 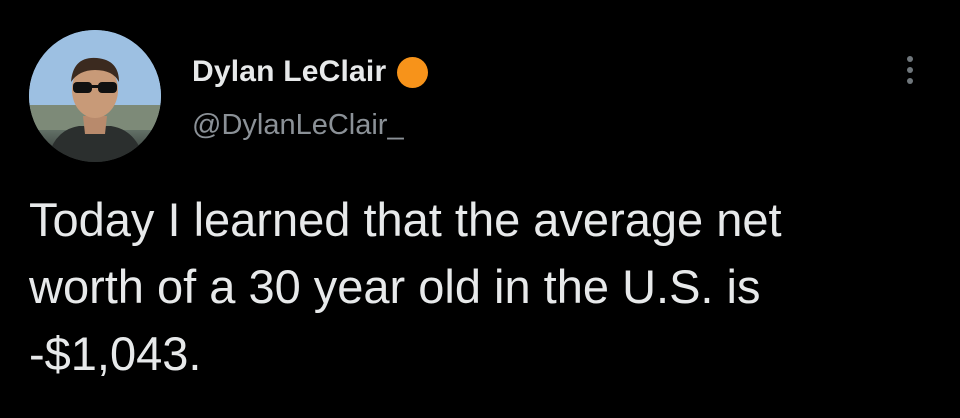 I want to click on author-display-name: Dylan LeClair, so click(x=289, y=72).